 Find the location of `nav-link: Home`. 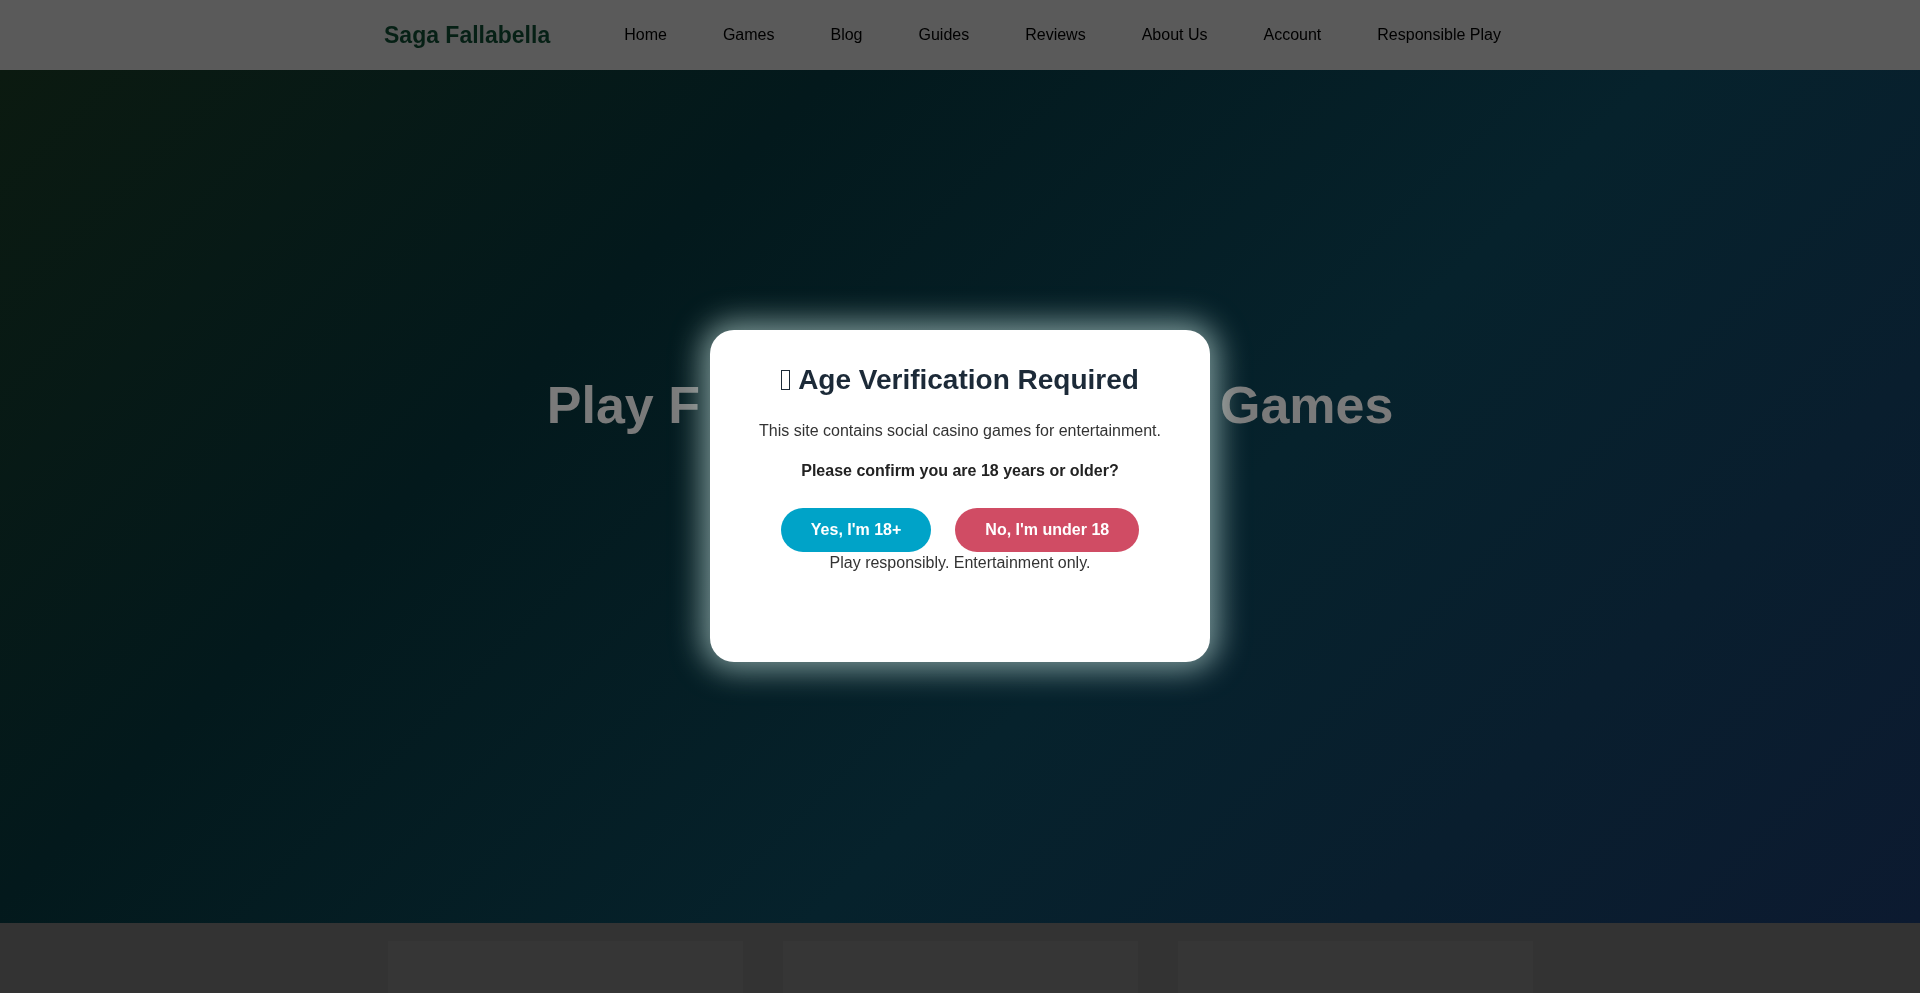

nav-link: Home is located at coordinates (645, 35).